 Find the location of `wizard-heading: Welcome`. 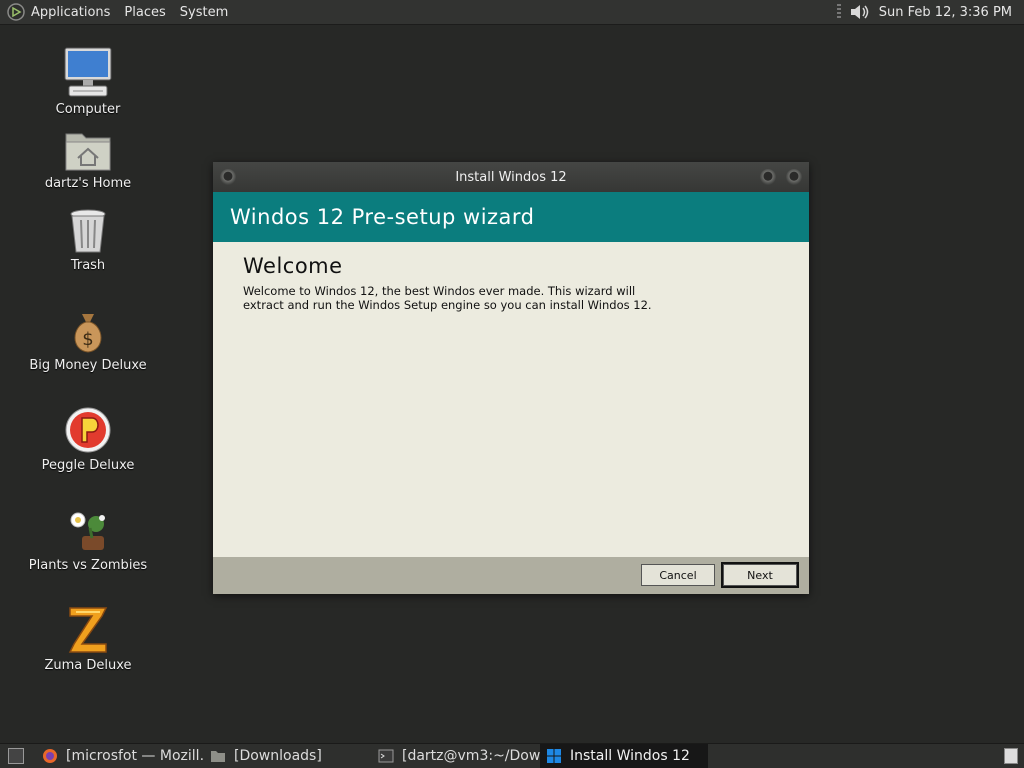

wizard-heading: Welcome is located at coordinates (293, 266).